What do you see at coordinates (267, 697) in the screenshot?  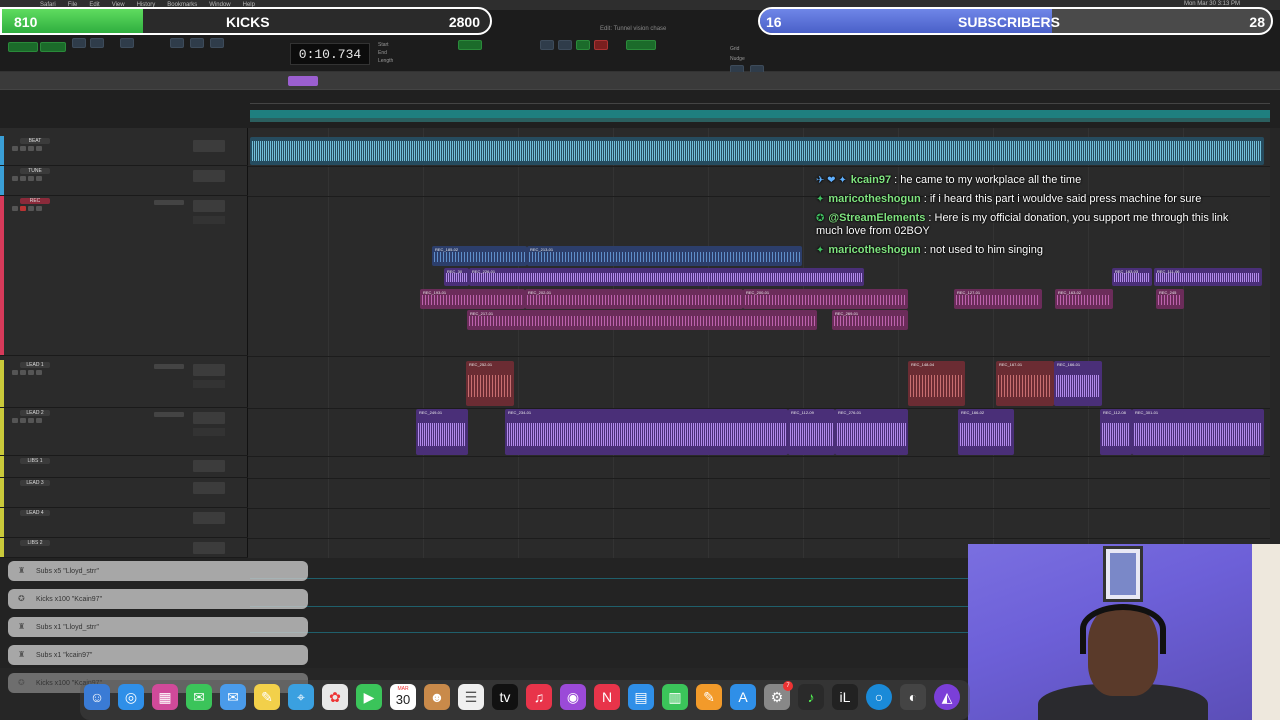 I see `notes-icon: ✎` at bounding box center [267, 697].